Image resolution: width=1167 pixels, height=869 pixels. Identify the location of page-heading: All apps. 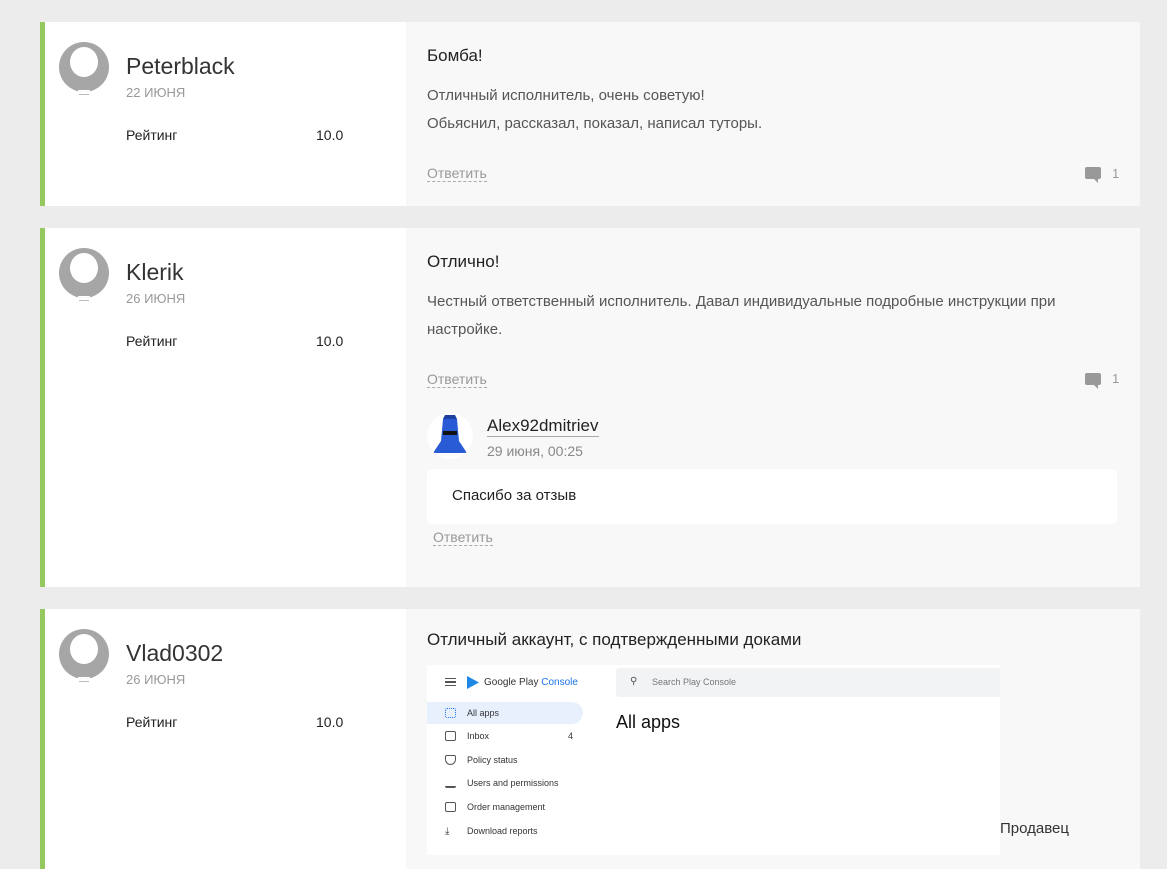
(648, 722).